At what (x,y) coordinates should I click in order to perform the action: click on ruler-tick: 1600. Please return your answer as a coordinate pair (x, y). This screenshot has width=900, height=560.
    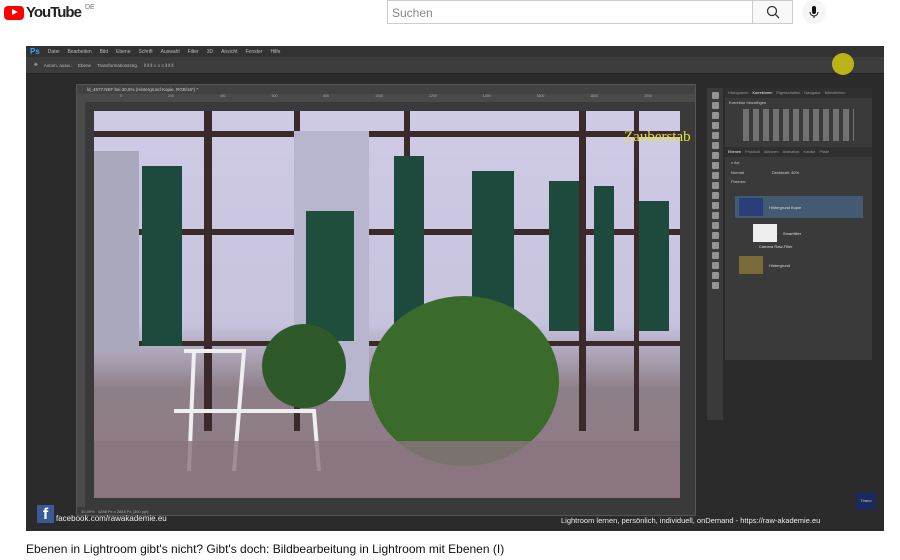
    Looking at the image, I should click on (540, 96).